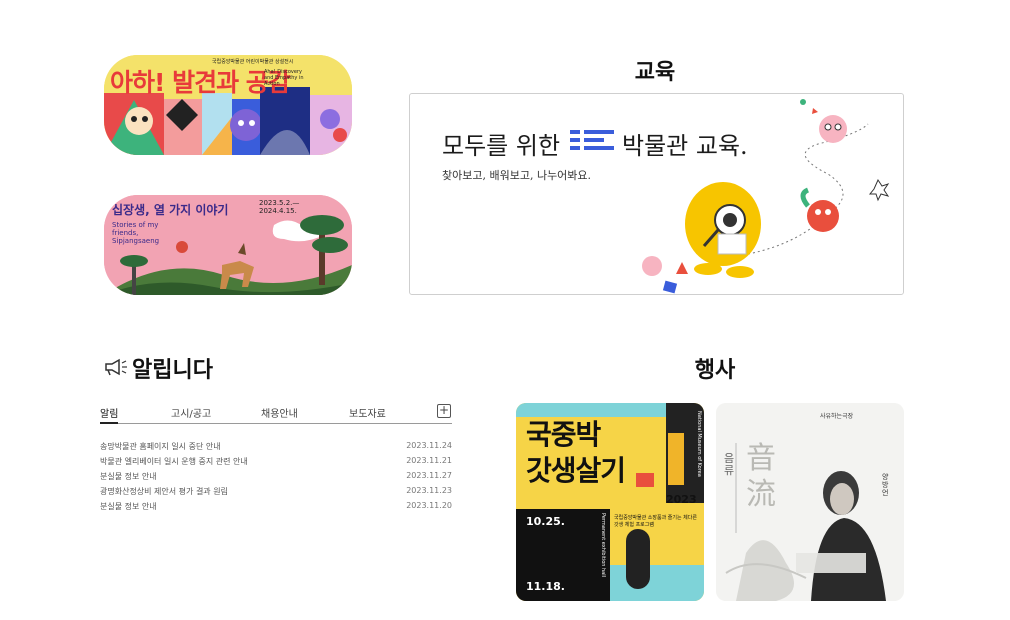  Describe the element at coordinates (109, 423) in the screenshot. I see `tab-active-indicator` at that location.